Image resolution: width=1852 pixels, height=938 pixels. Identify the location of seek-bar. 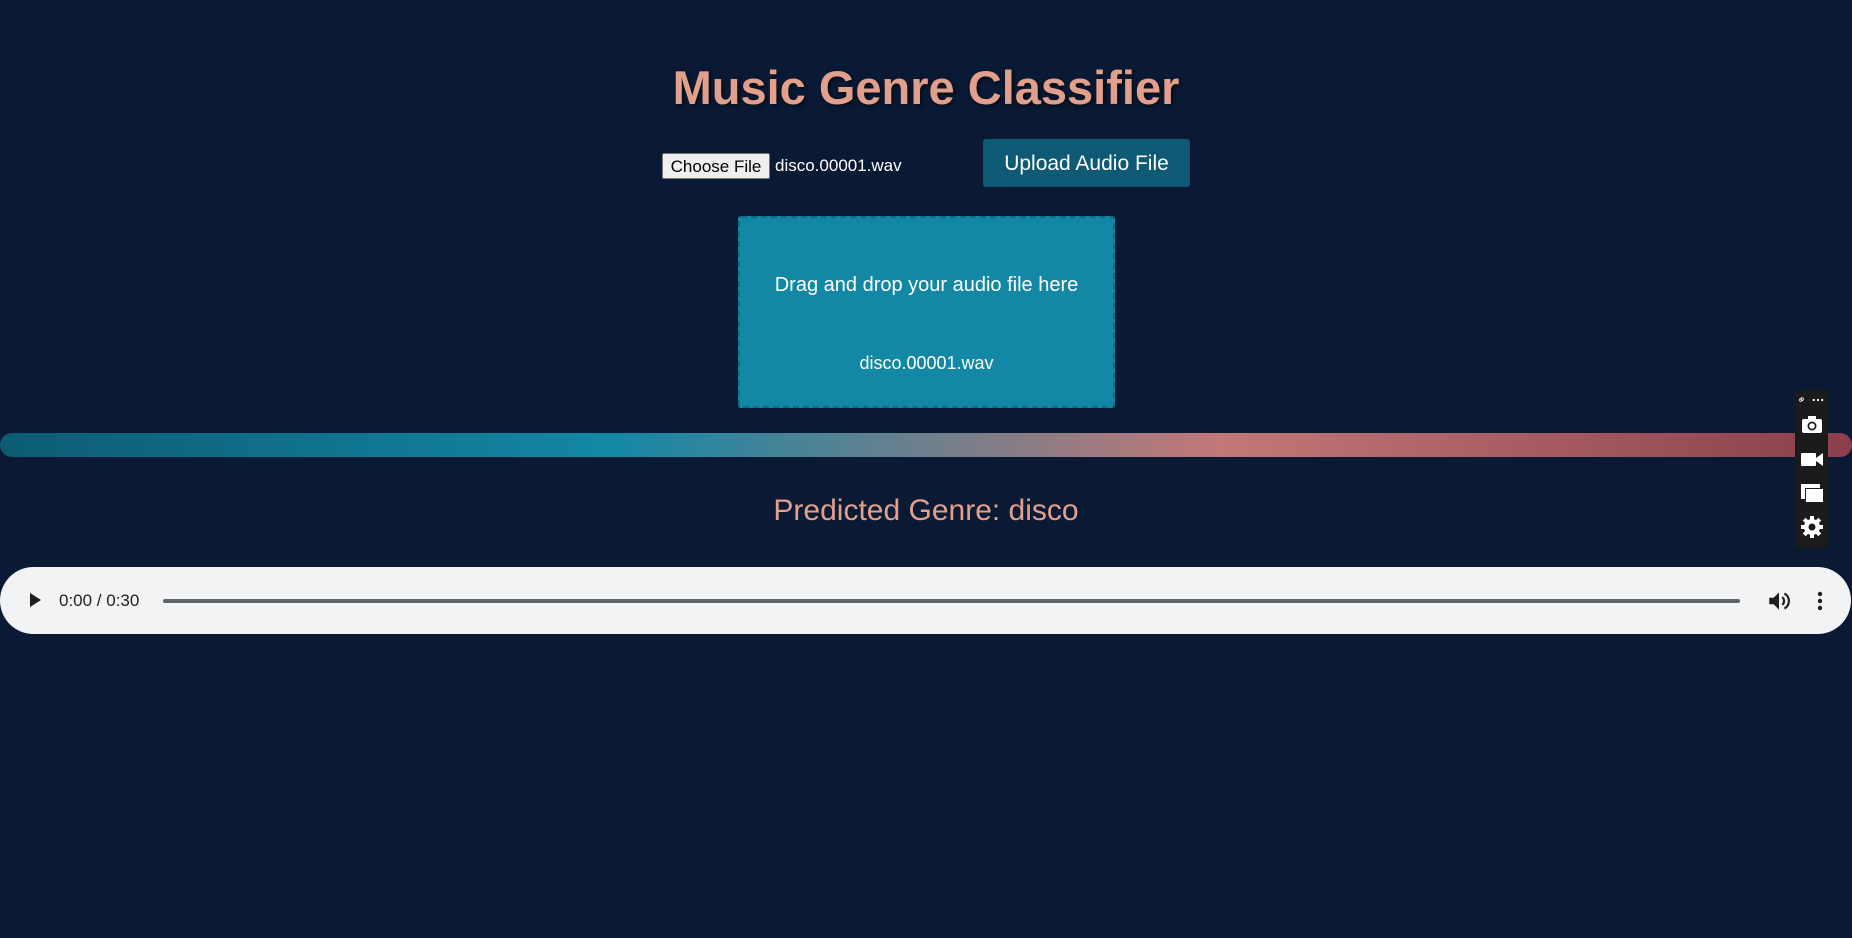
(951, 601).